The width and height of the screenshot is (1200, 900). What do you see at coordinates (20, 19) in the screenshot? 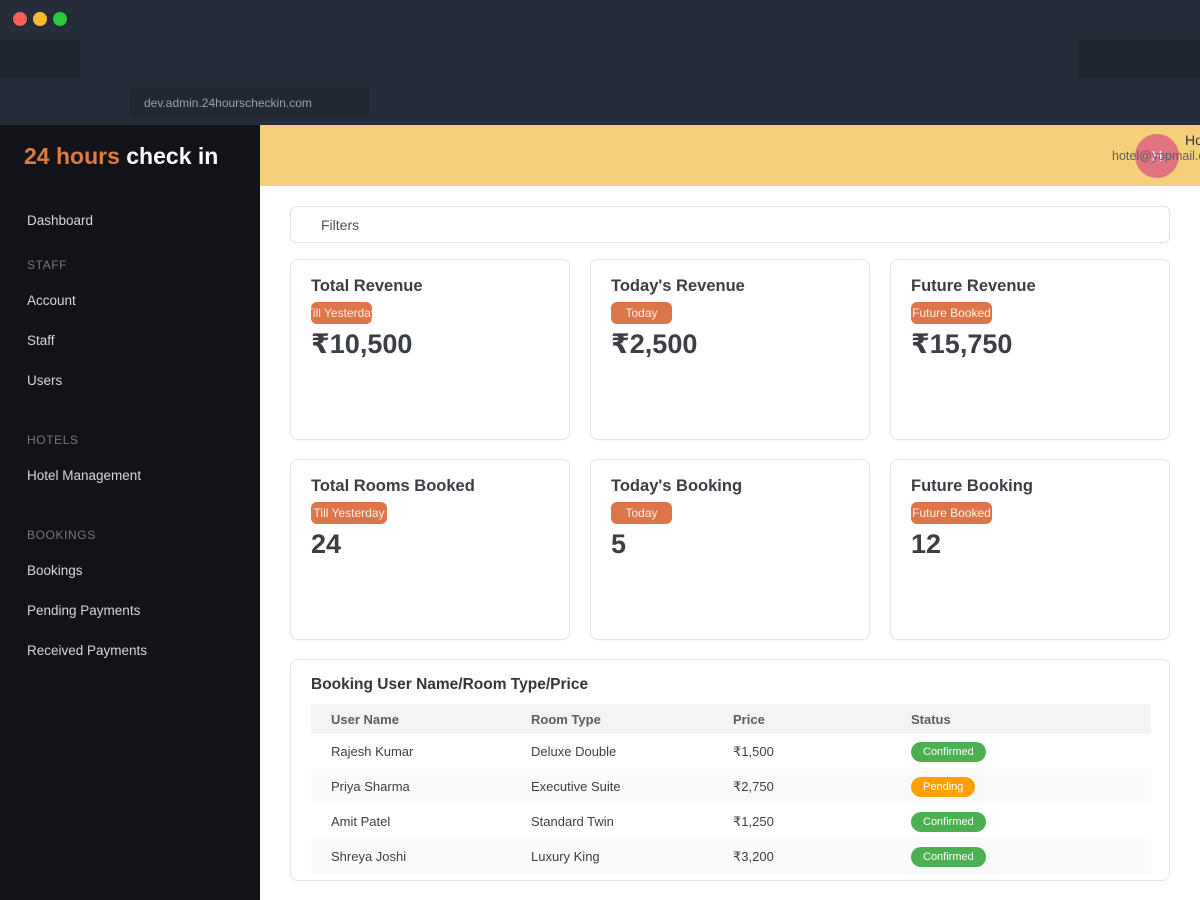
I see `close-window-icon` at bounding box center [20, 19].